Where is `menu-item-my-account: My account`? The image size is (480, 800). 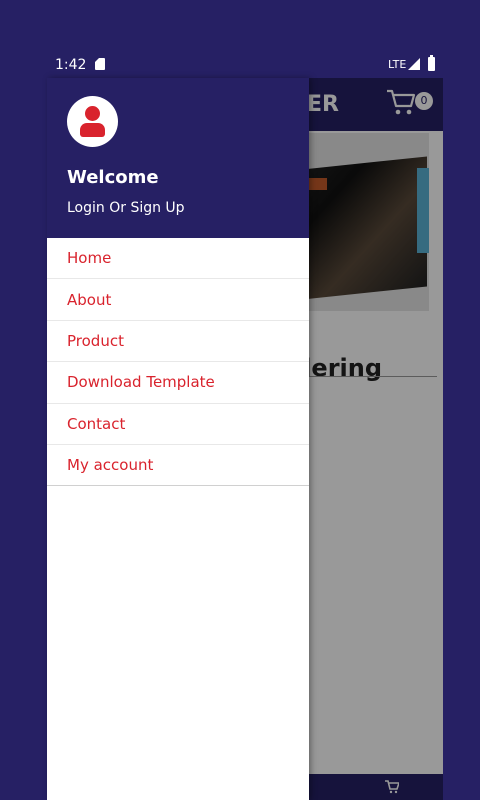
menu-item-my-account: My account is located at coordinates (178, 466).